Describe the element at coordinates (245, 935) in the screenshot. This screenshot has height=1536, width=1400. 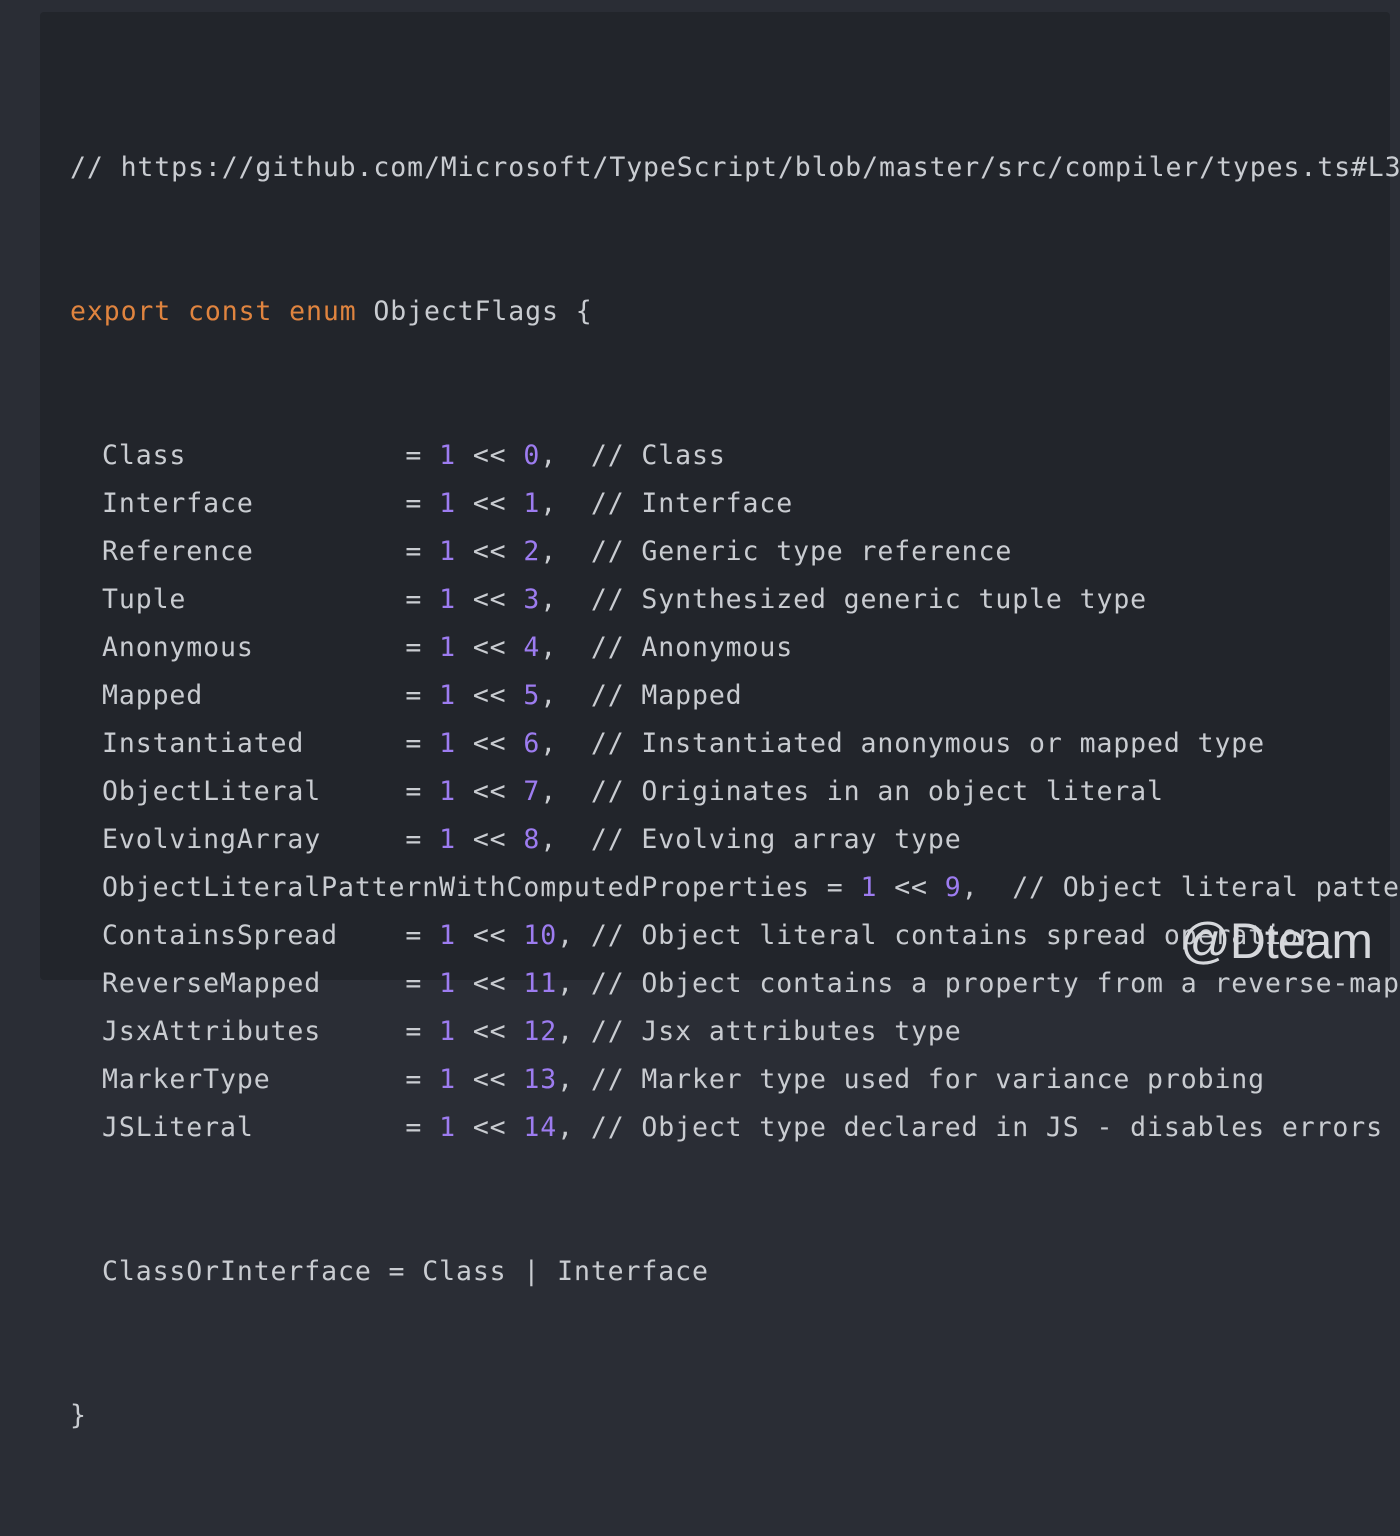
I see `member-name: ContainsSpread` at that location.